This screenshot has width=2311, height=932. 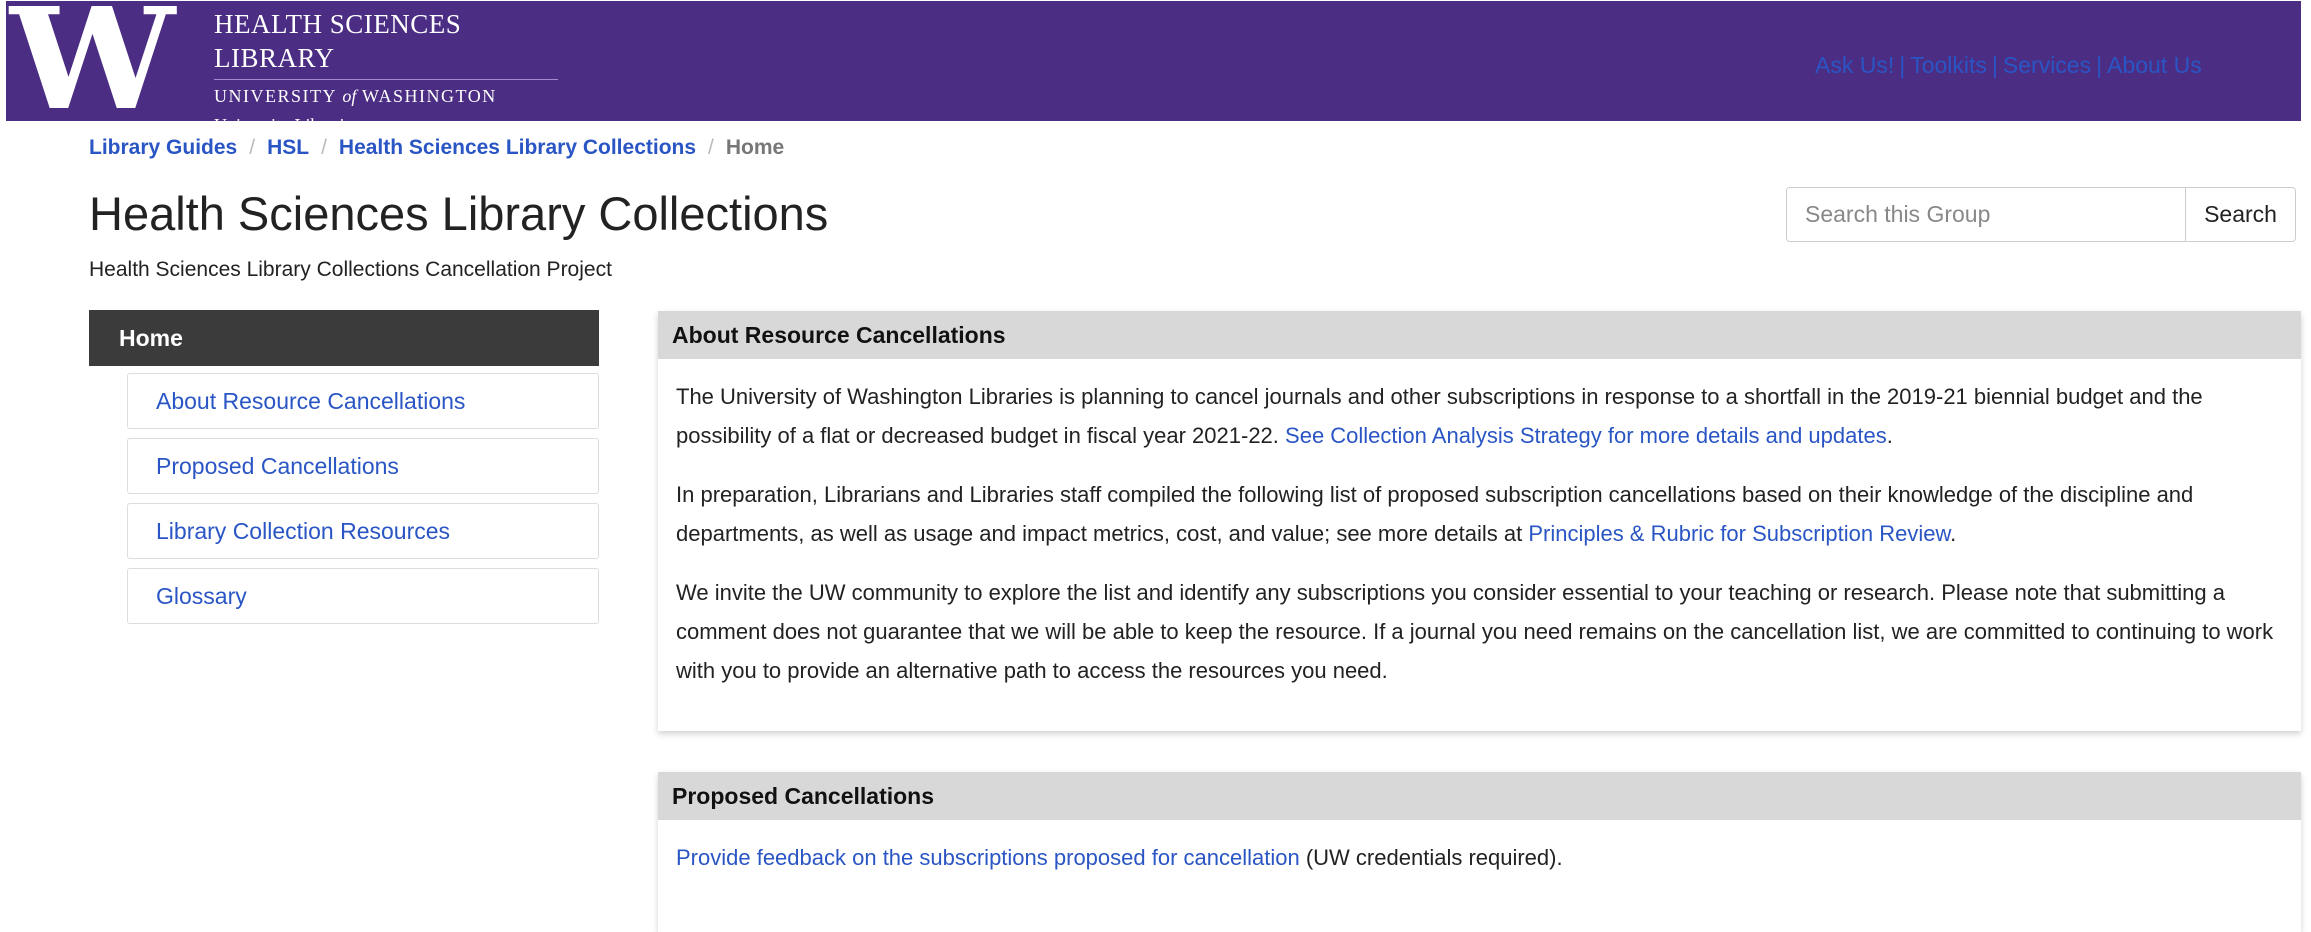 What do you see at coordinates (287, 125) in the screenshot?
I see `brand-libraries: University Libraries` at bounding box center [287, 125].